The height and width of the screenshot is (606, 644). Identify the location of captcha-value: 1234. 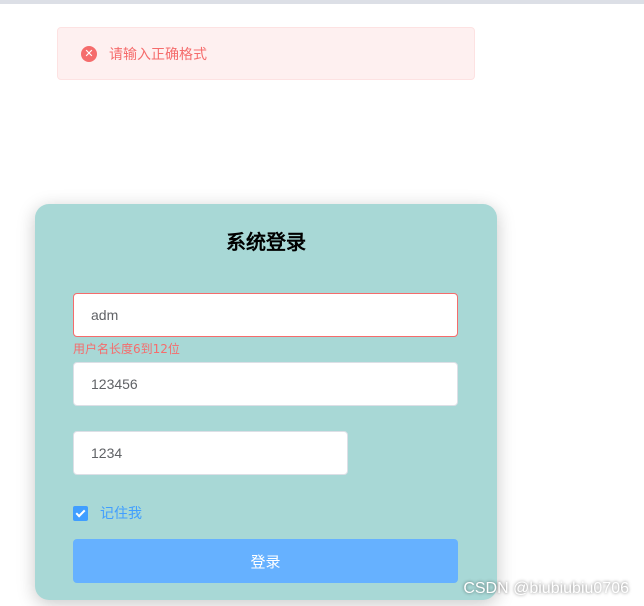
(107, 453).